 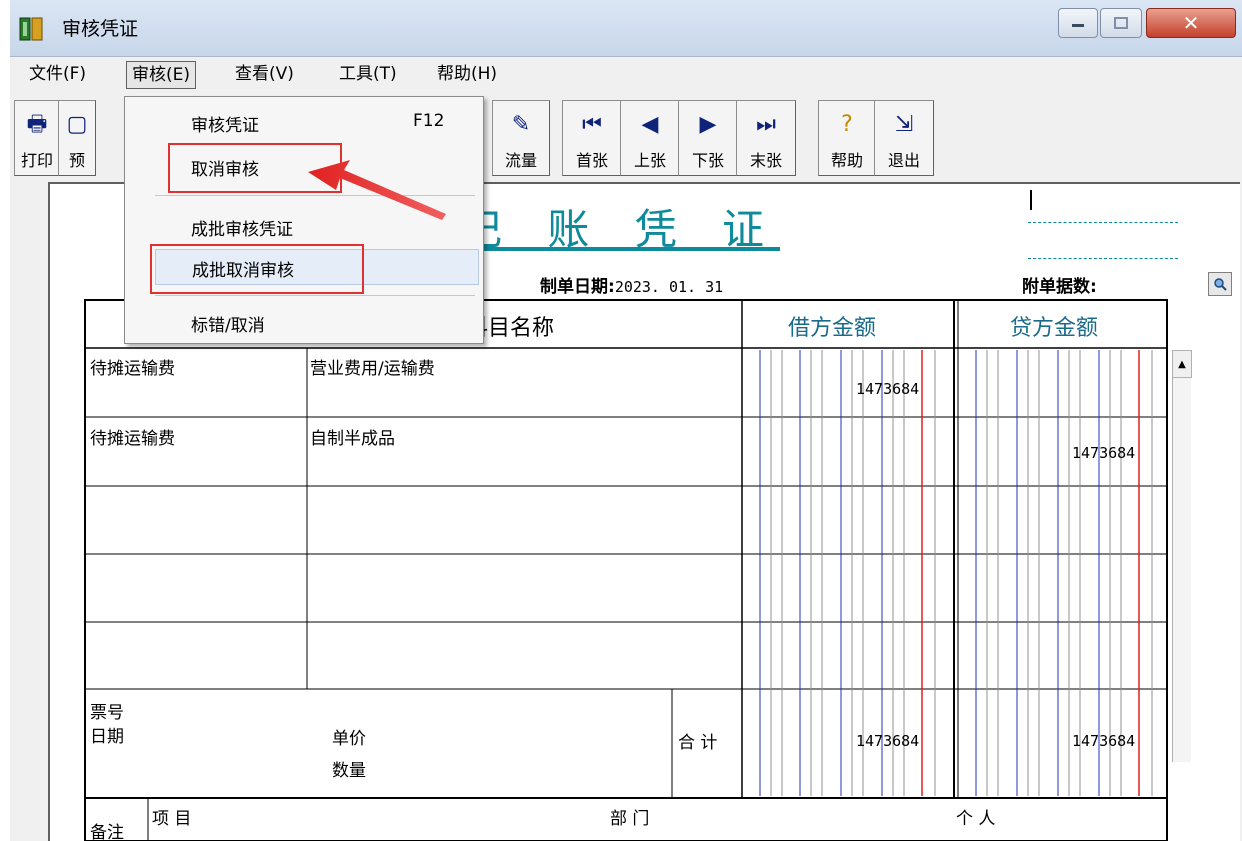 I want to click on menu-item-audit-voucher: 审核凭证 F12, so click(x=304, y=122).